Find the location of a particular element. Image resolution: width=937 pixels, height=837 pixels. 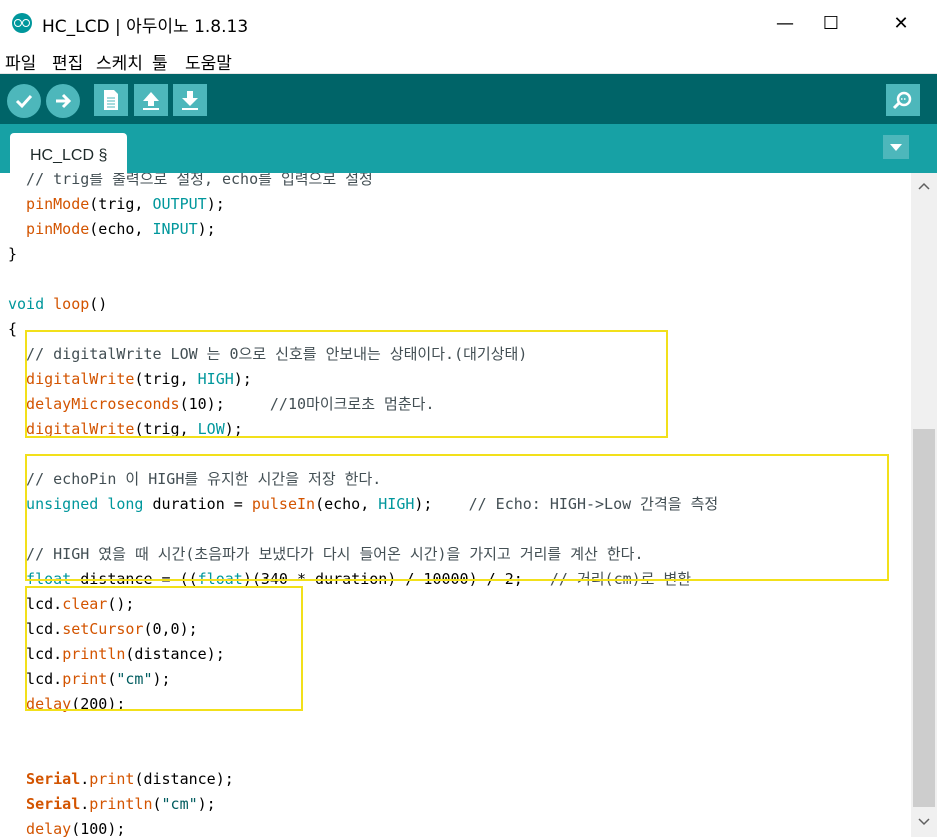

vertical-scrollbar is located at coordinates (924, 505).